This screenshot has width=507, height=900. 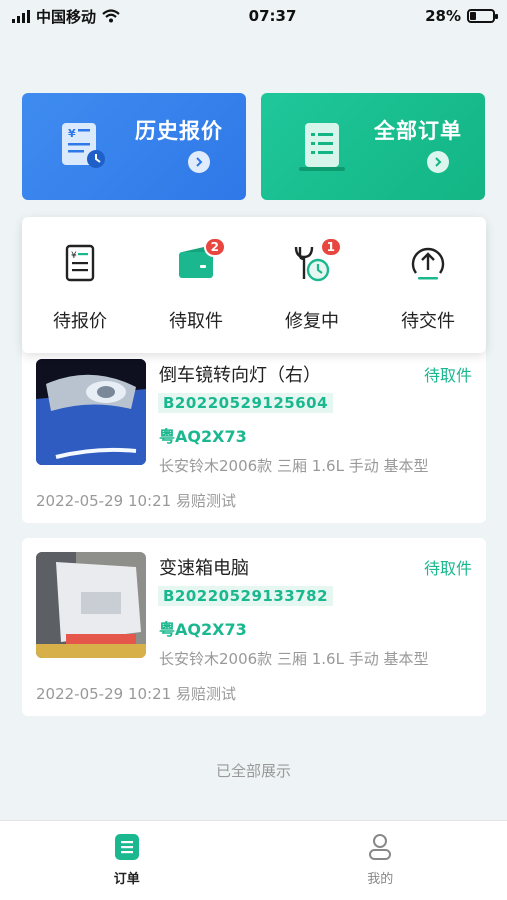 I want to click on status-pending-quote: ¥ 待报价, so click(x=80, y=285).